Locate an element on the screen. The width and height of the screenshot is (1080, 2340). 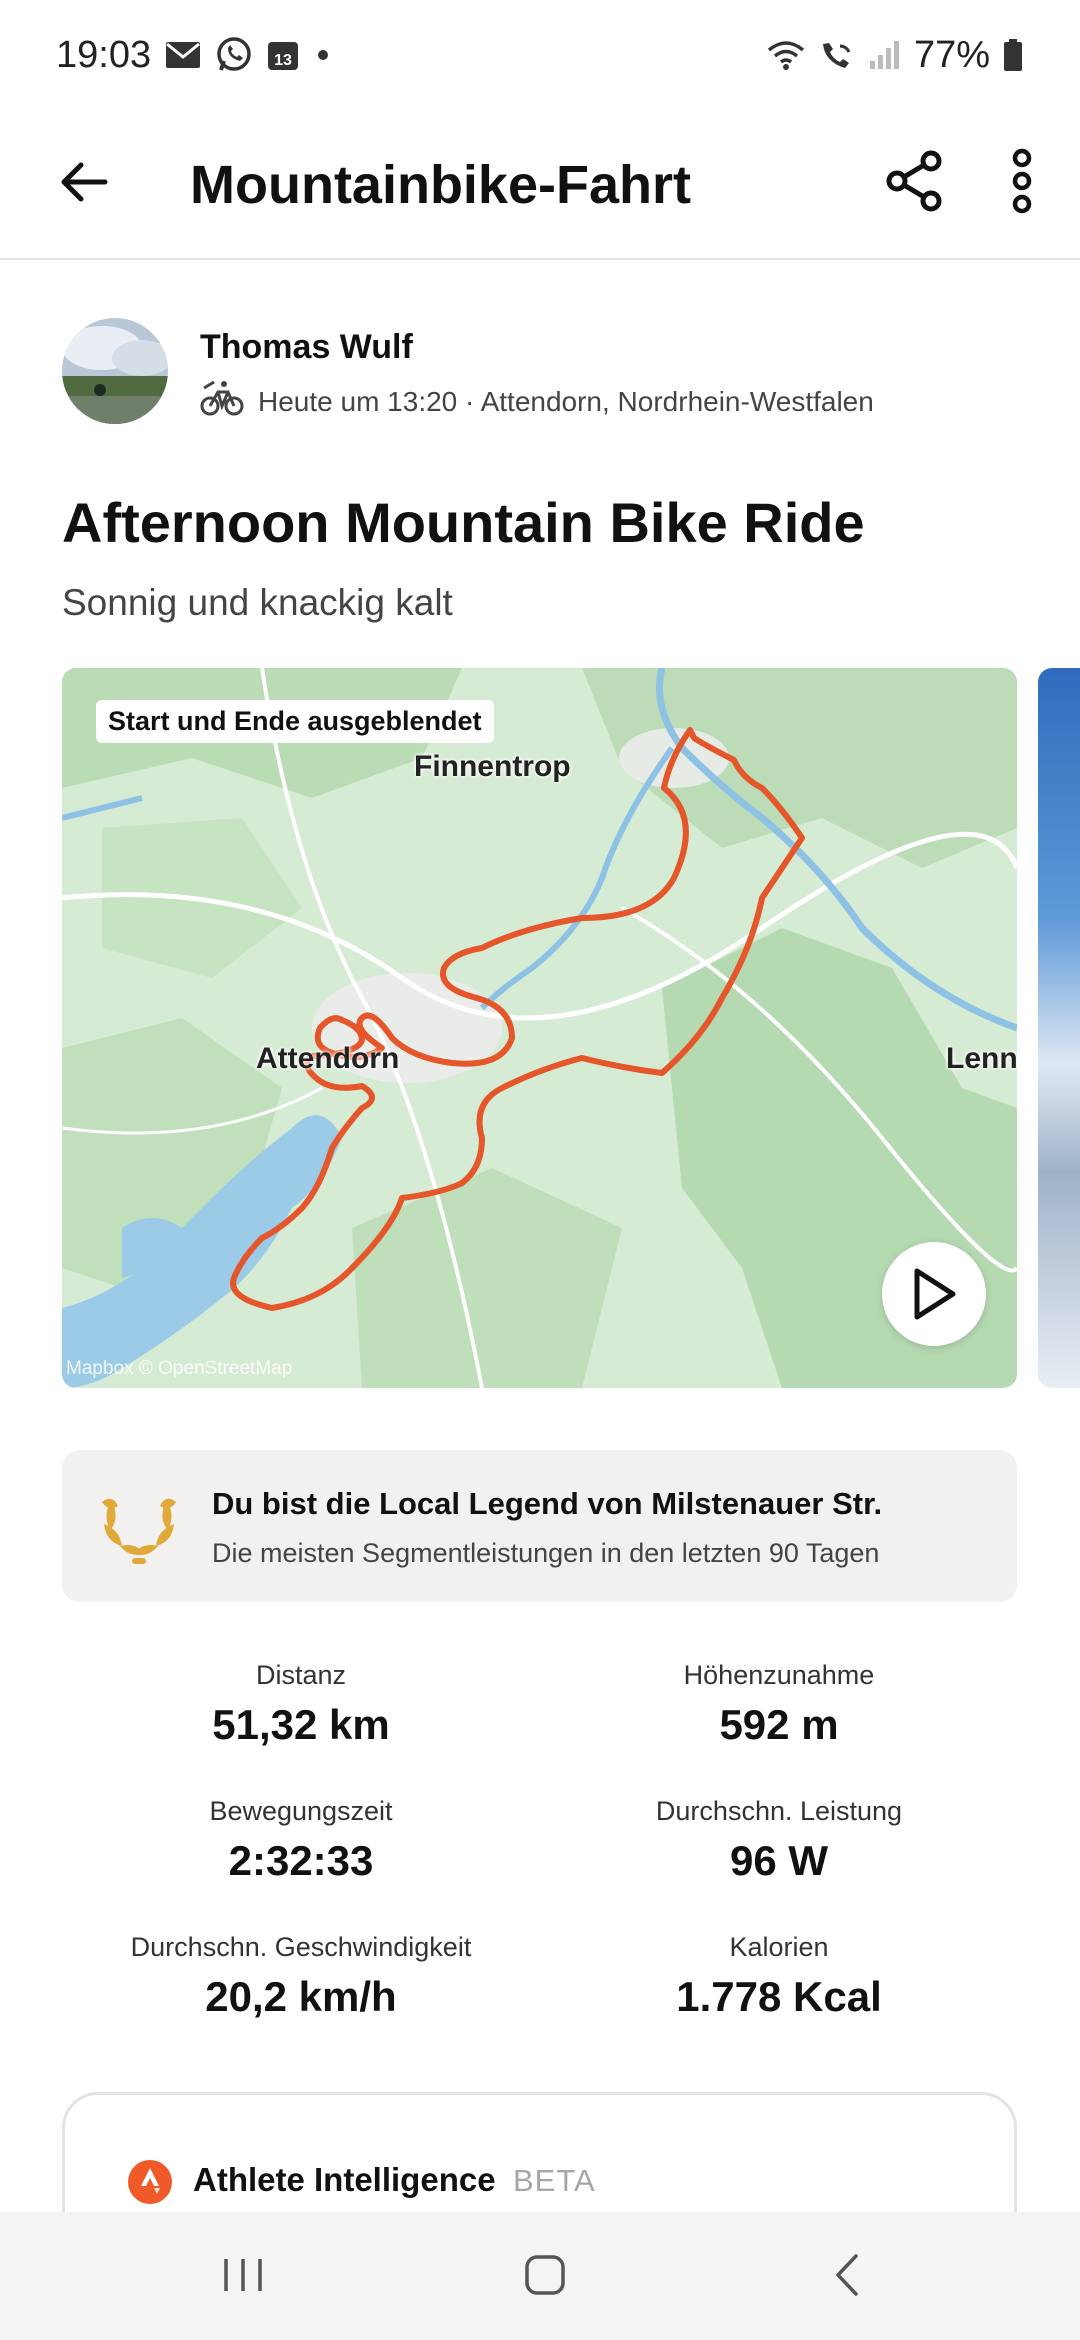
stat-value: 1.778 Kcal is located at coordinates (779, 1996).